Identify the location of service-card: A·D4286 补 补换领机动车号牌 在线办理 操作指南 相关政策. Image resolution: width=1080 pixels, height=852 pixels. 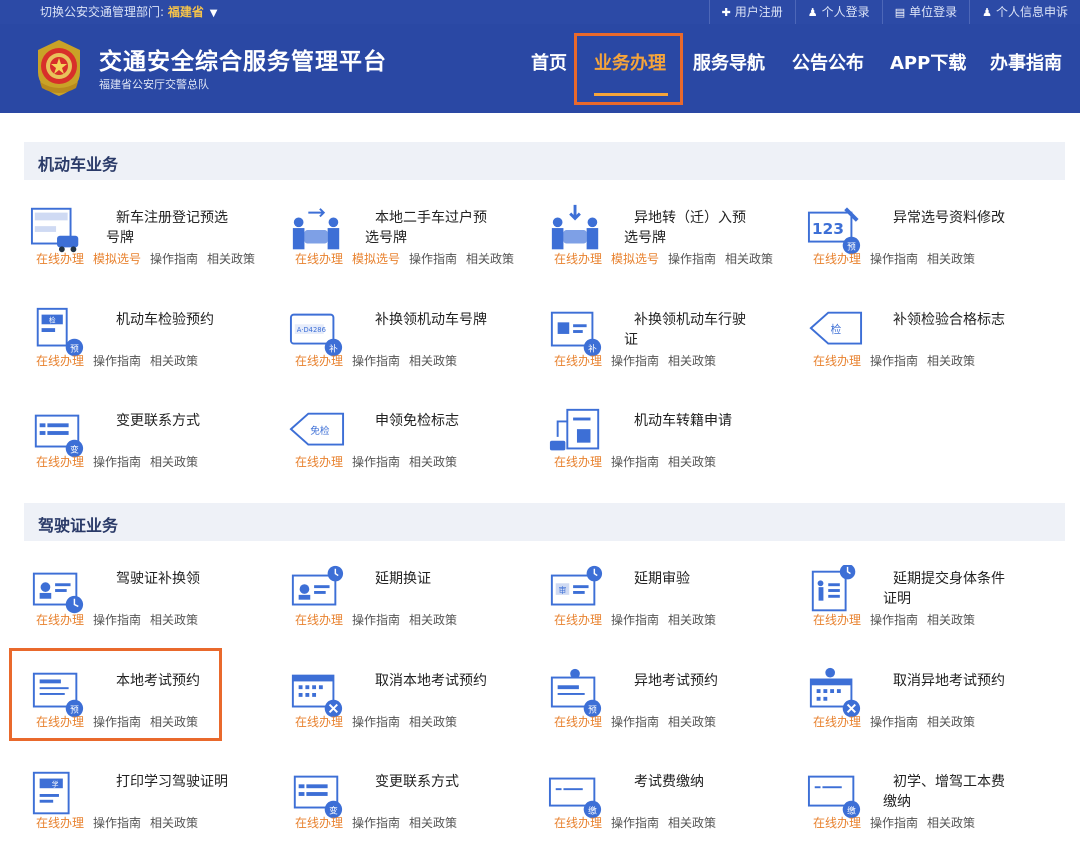
(414, 346).